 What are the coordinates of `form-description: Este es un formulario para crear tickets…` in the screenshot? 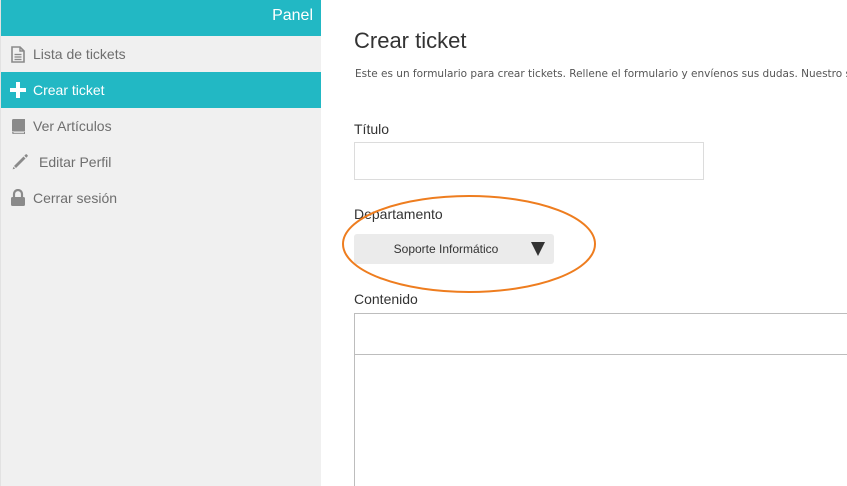 It's located at (601, 74).